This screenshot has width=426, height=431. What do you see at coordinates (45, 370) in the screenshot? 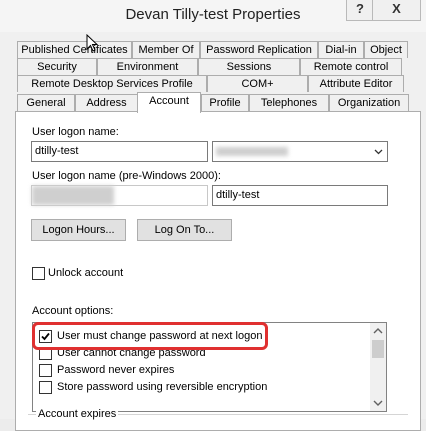
I see `option-checkbox-never-expires` at bounding box center [45, 370].